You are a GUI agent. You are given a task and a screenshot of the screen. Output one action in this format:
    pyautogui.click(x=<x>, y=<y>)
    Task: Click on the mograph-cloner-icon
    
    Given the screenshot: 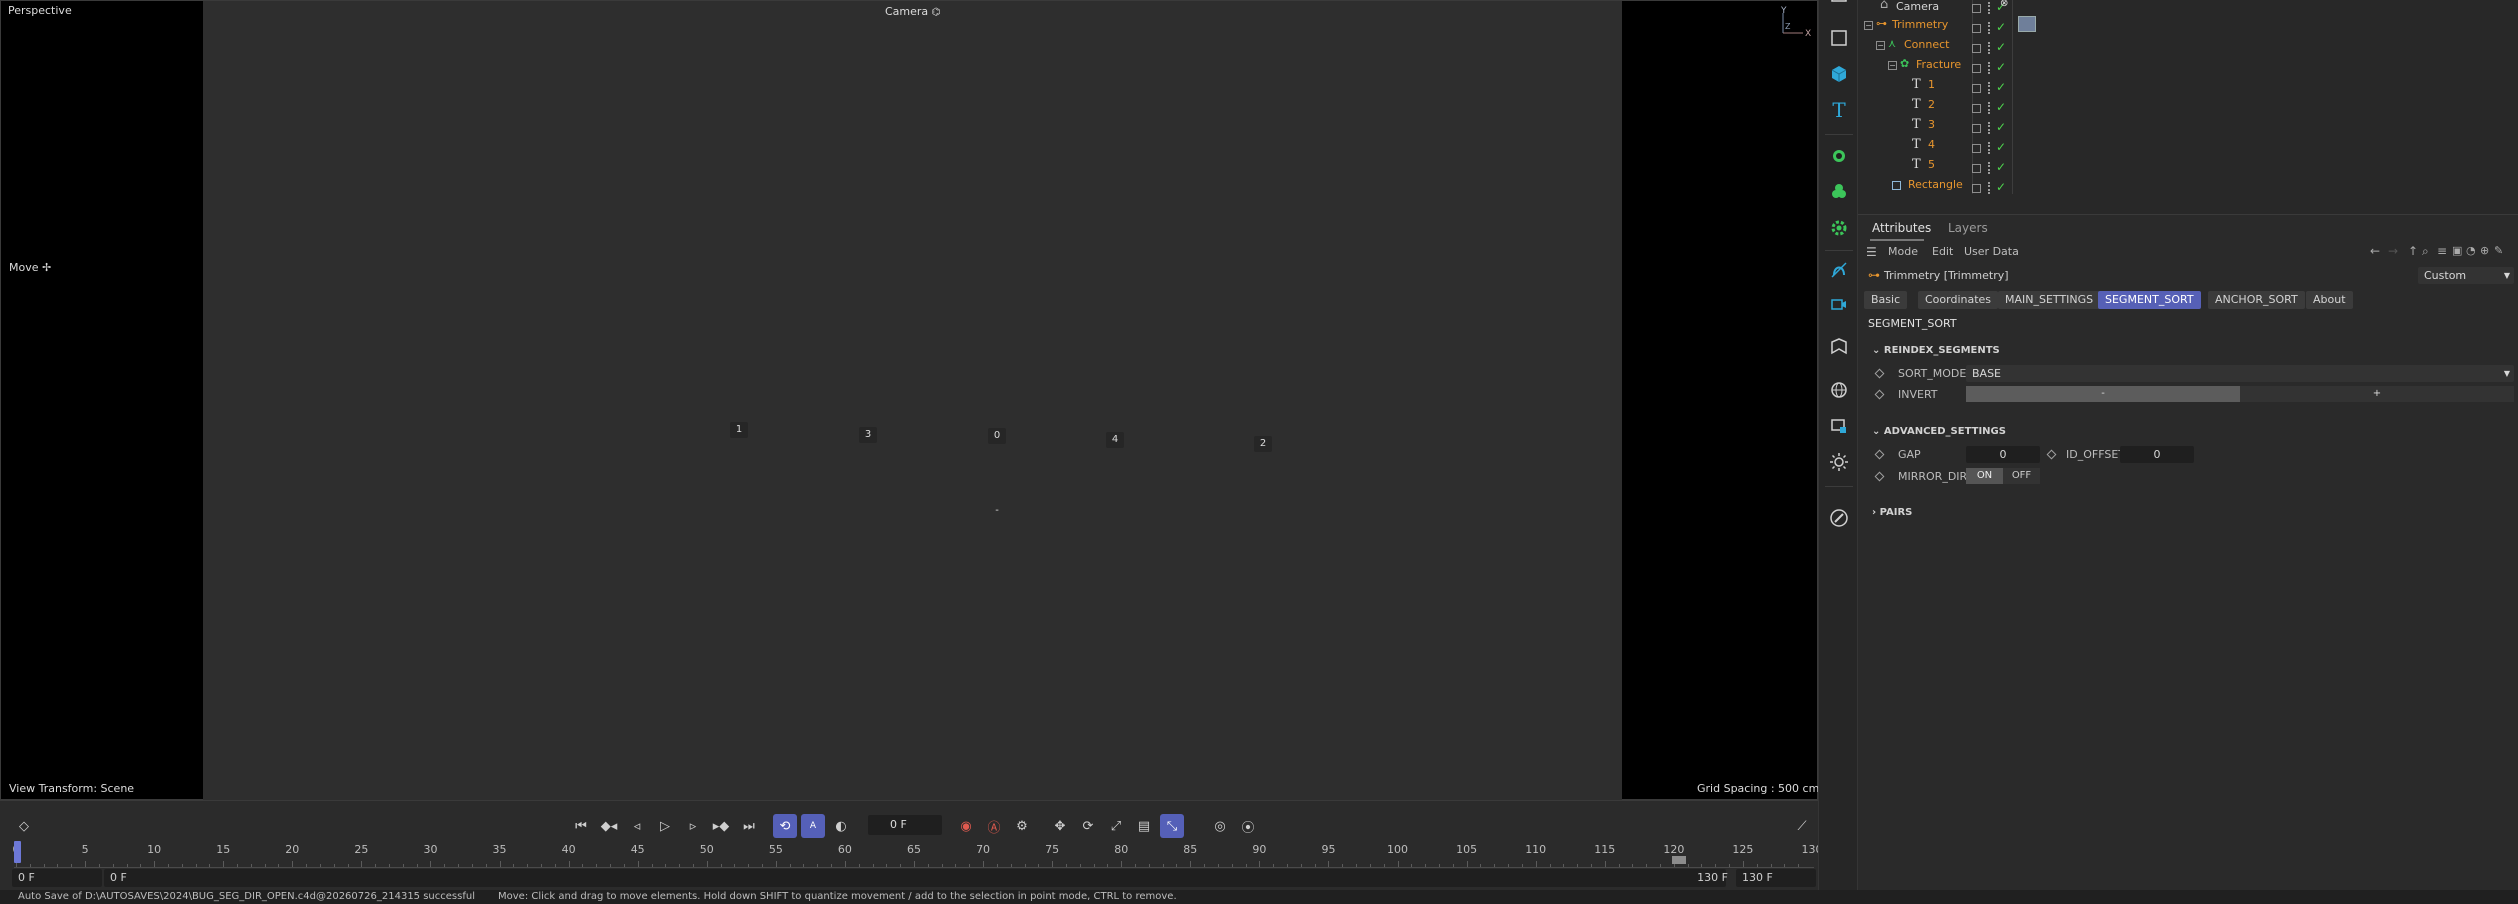 What is the action you would take?
    pyautogui.click(x=1839, y=156)
    